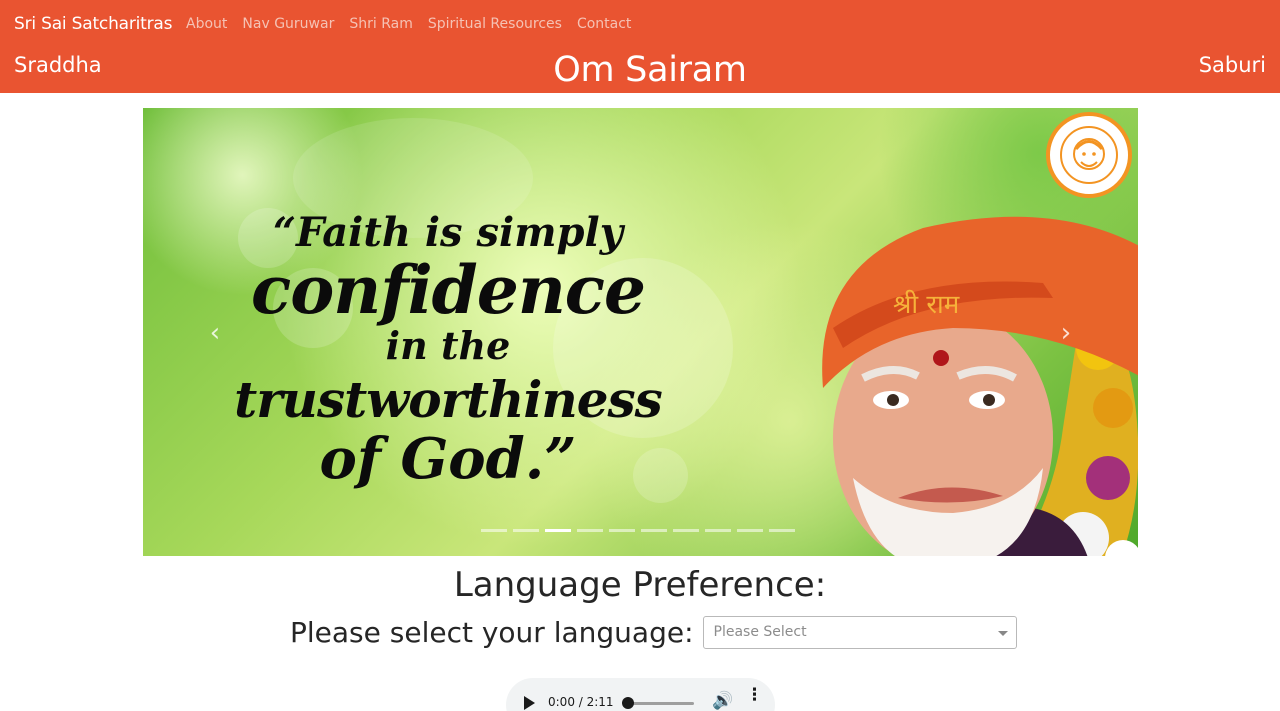 The width and height of the screenshot is (1280, 711). I want to click on chevron-left-icon: ‹, so click(215, 333).